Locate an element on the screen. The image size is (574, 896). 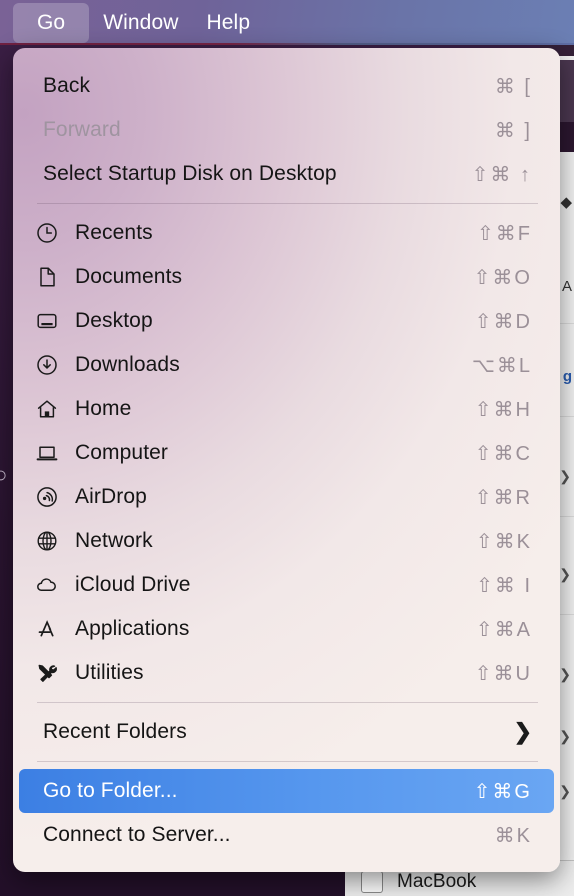
menu-item-shortcut: ⌥⌘L is located at coordinates (501, 365).